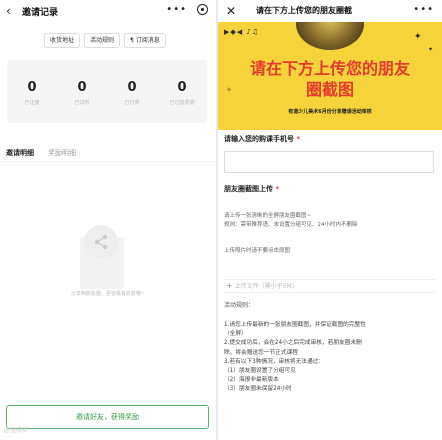  I want to click on banner-subtitle: 有道少儿美术6月份分享赠课活动审核, so click(330, 112).